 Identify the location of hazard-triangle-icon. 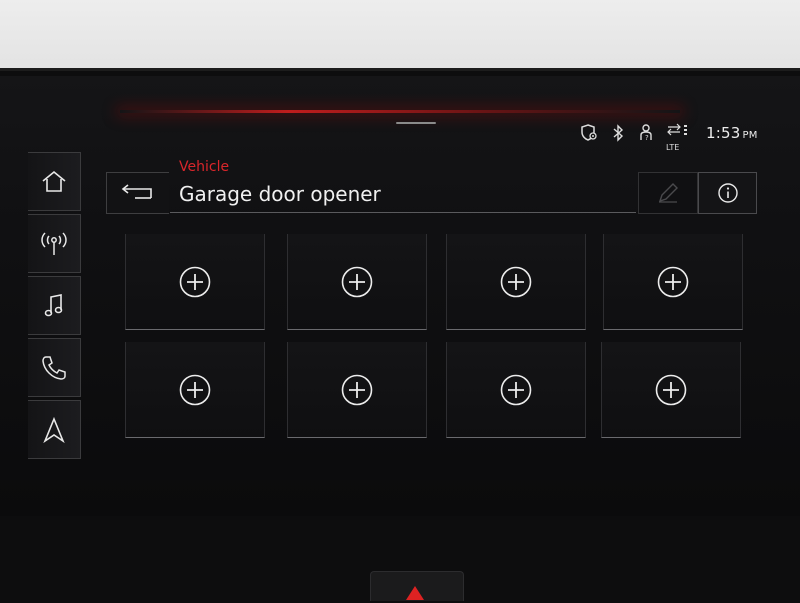
(415, 593).